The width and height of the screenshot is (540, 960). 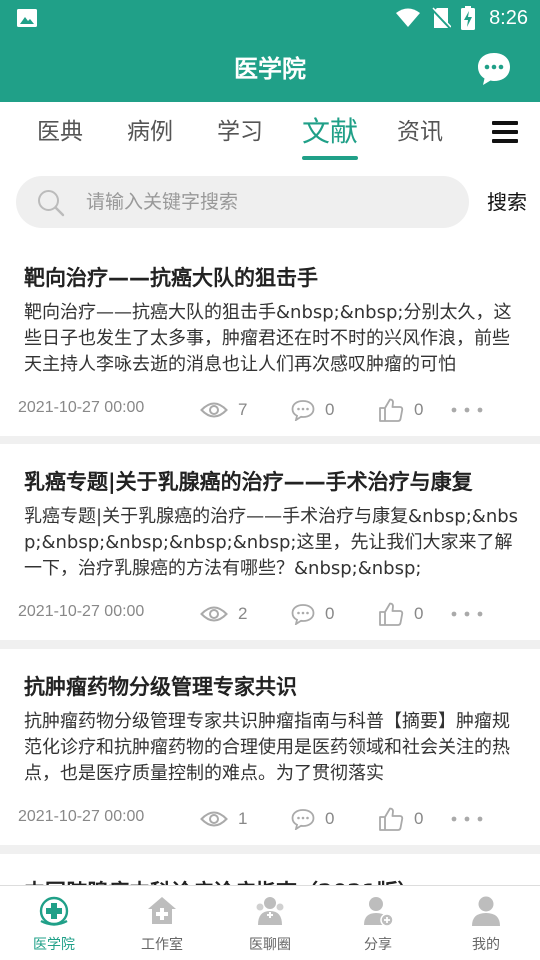 I want to click on article-card: 中国肺腺癌内科诊疗诊疗指南（2021版）, so click(x=270, y=869).